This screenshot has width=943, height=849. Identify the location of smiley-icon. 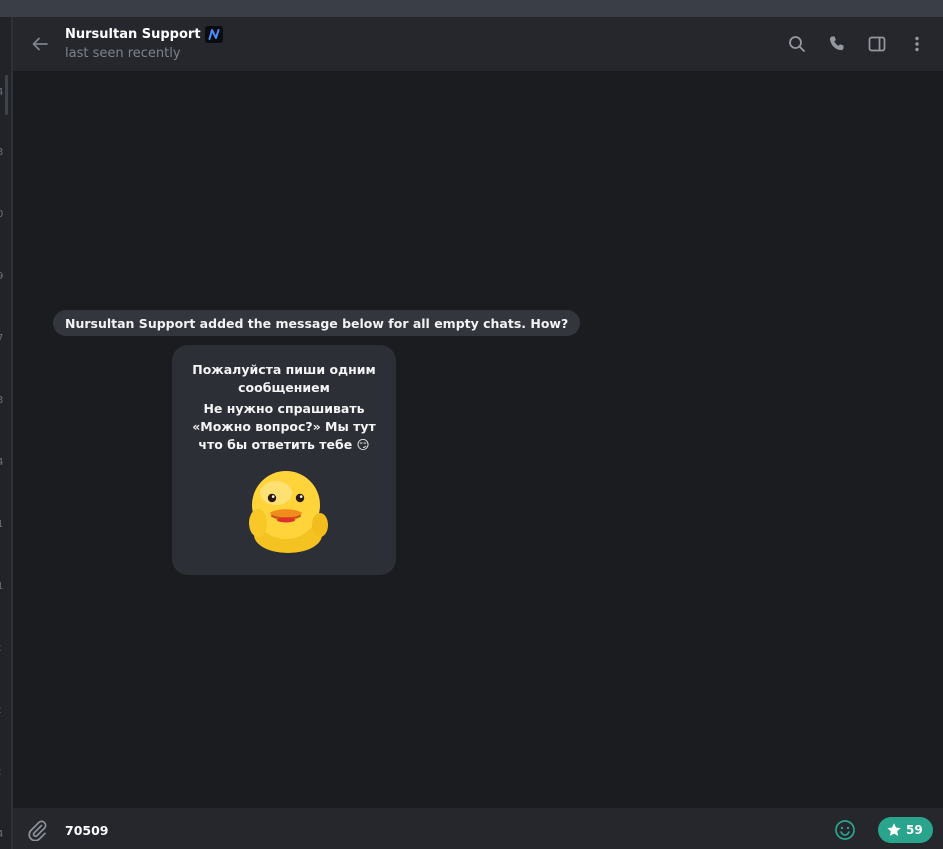
(845, 830).